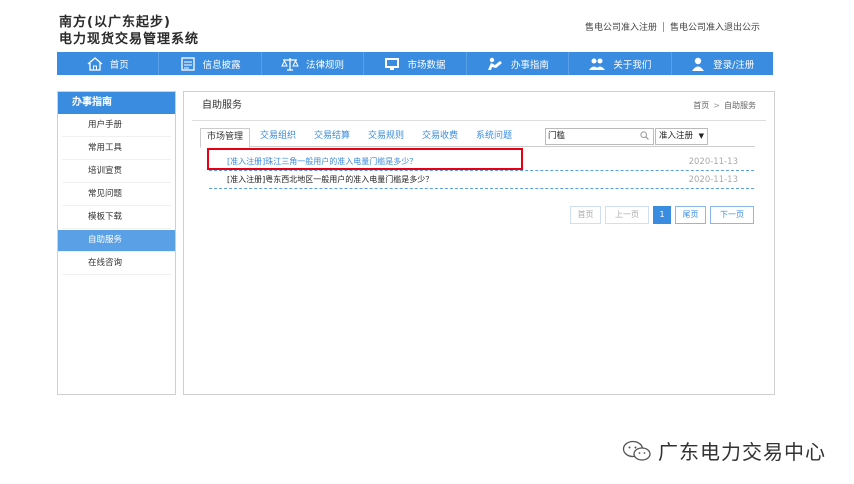 Image resolution: width=854 pixels, height=484 pixels. What do you see at coordinates (599, 136) in the screenshot?
I see `search-input: 门槛` at bounding box center [599, 136].